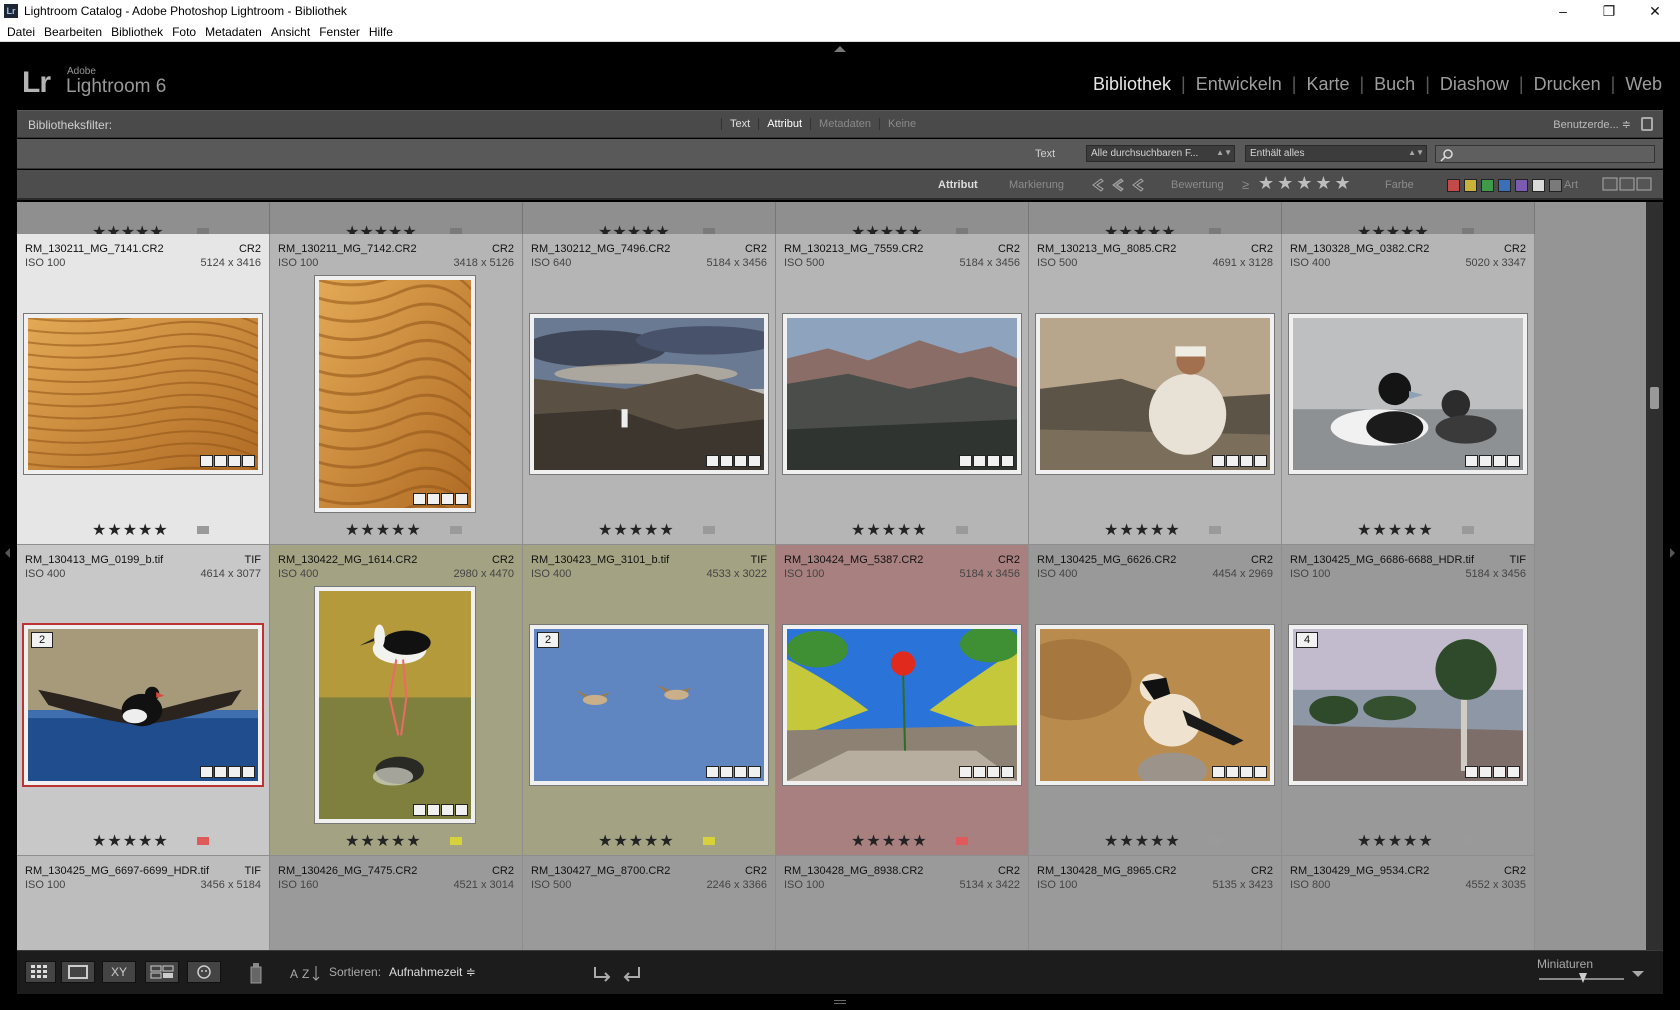 The width and height of the screenshot is (1680, 1010). I want to click on search-field-select: Alle durchsuchbaren F... ▲▼, so click(1160, 153).